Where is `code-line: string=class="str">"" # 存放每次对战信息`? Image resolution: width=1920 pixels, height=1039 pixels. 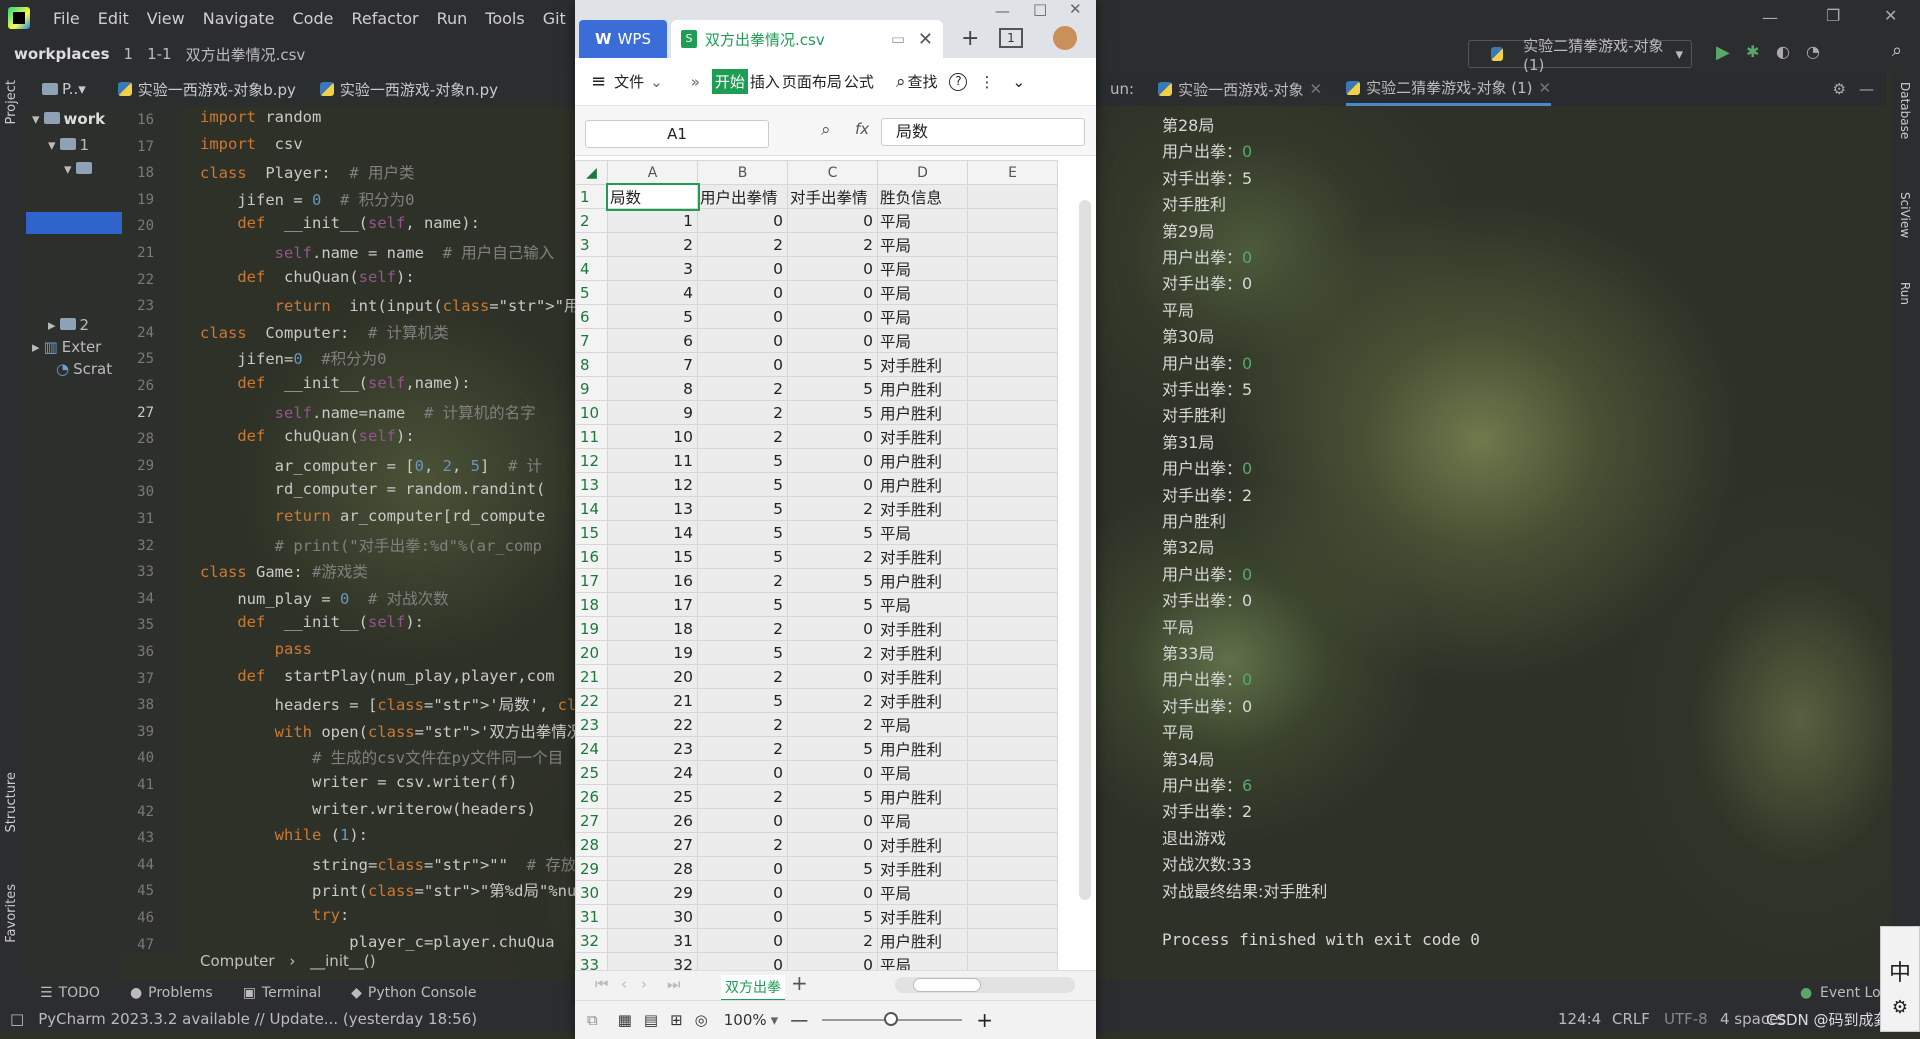 code-line: string=class="str">"" # 存放每次对战信息 is located at coordinates (390, 864).